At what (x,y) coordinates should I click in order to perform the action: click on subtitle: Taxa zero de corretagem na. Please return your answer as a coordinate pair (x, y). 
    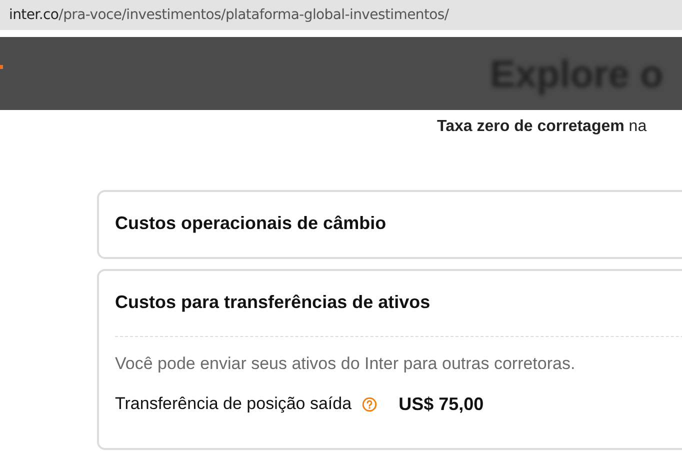
    Looking at the image, I should click on (542, 127).